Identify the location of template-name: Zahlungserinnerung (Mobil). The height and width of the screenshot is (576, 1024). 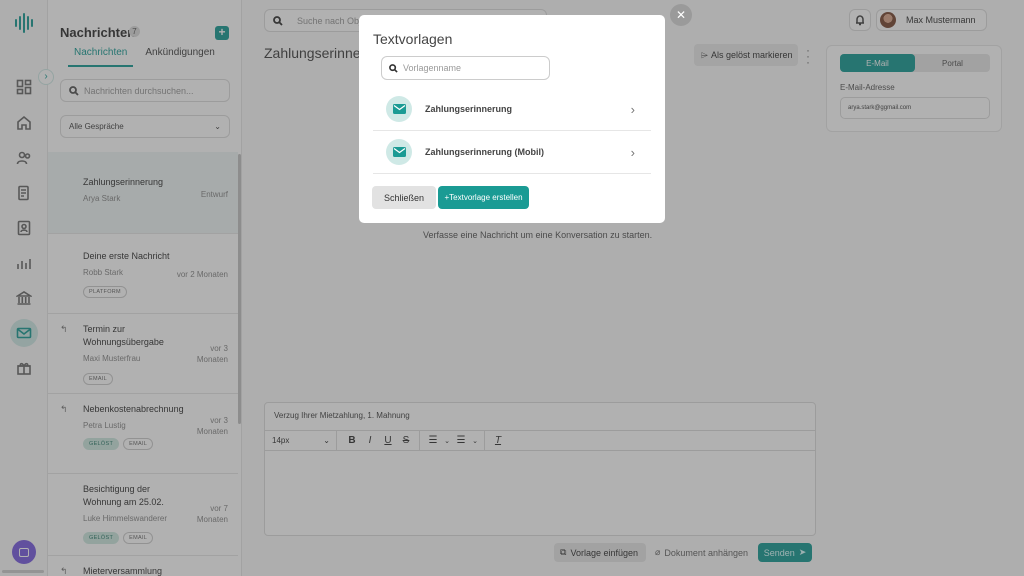
(484, 152).